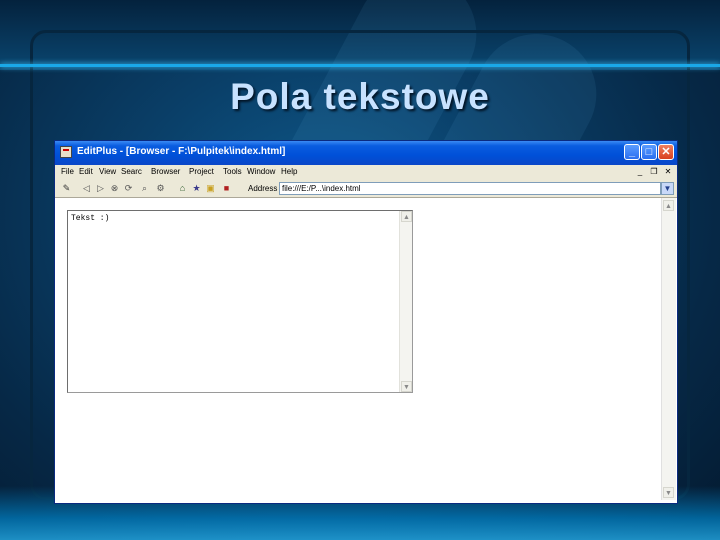  I want to click on editplus-app-icon, so click(66, 152).